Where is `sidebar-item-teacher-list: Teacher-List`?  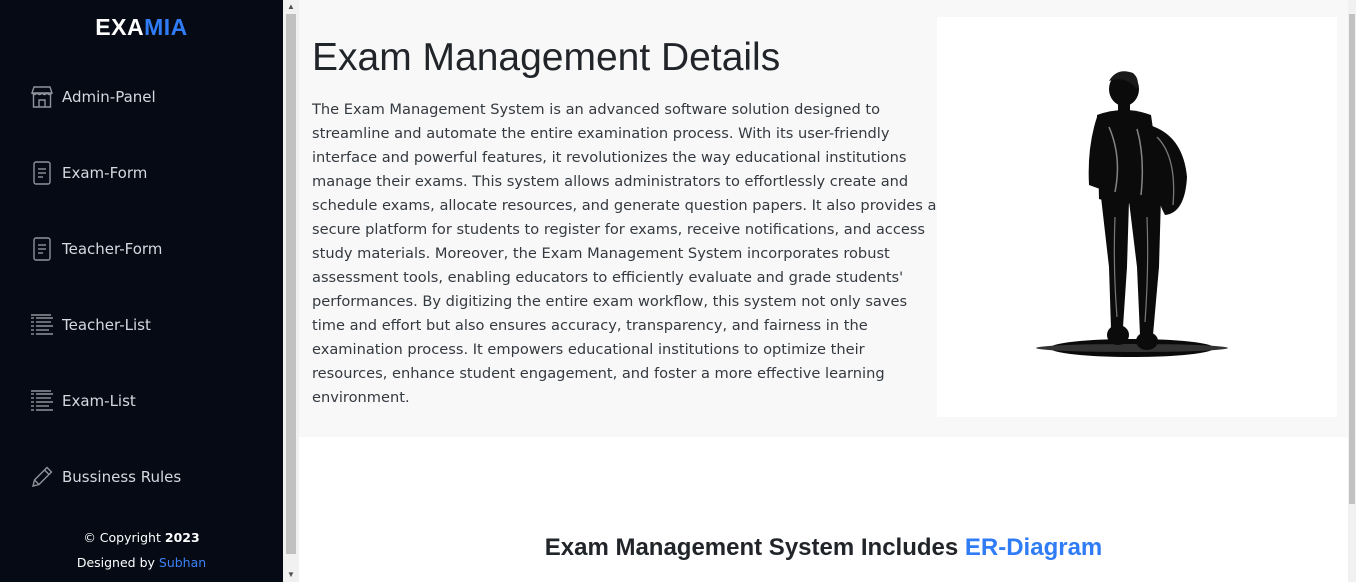 sidebar-item-teacher-list: Teacher-List is located at coordinates (89, 325).